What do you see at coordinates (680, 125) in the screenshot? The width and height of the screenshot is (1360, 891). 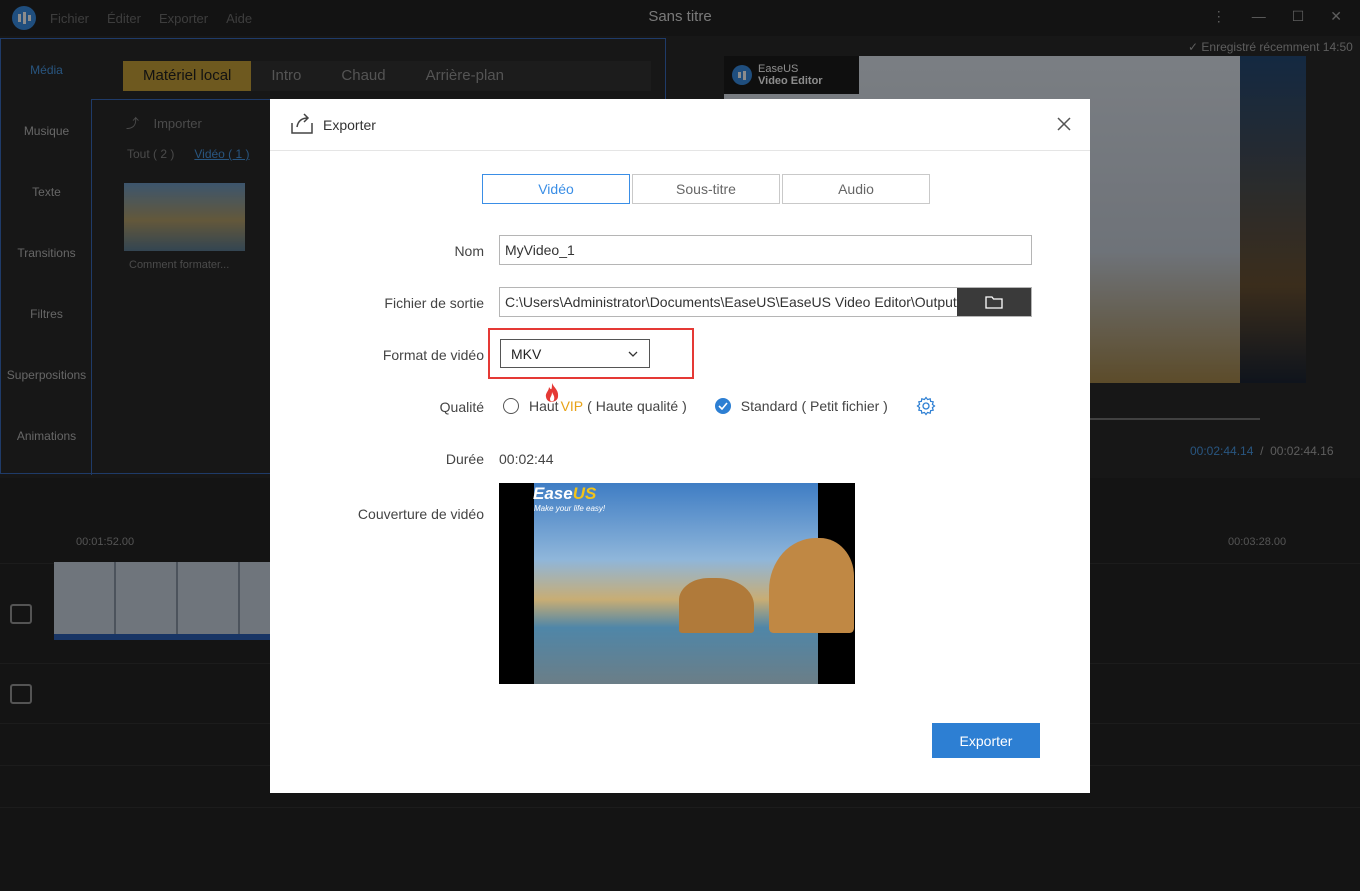 I see `dialog-header: Exporter` at bounding box center [680, 125].